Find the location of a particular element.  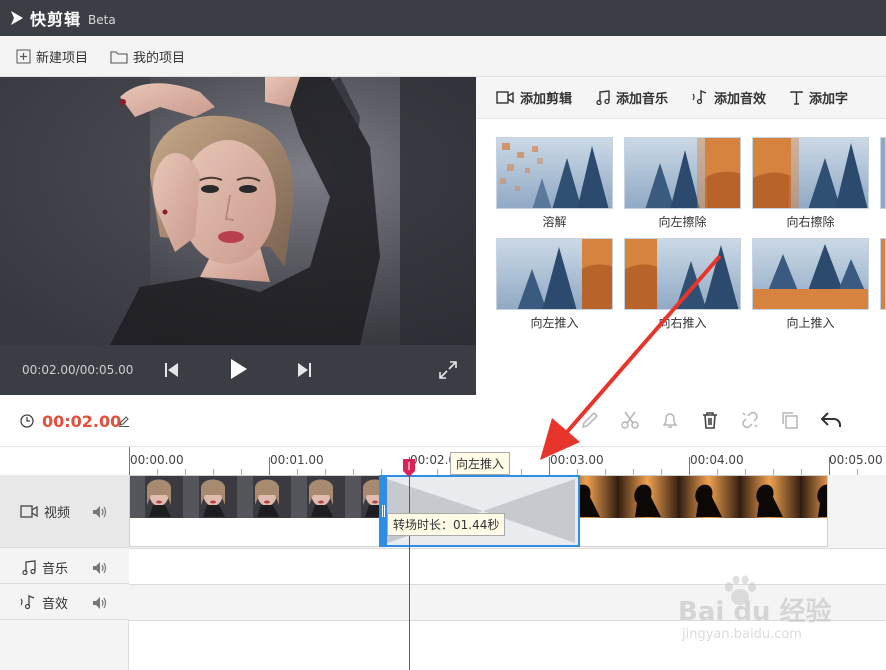

app-name: 快剪辑 is located at coordinates (56, 19).